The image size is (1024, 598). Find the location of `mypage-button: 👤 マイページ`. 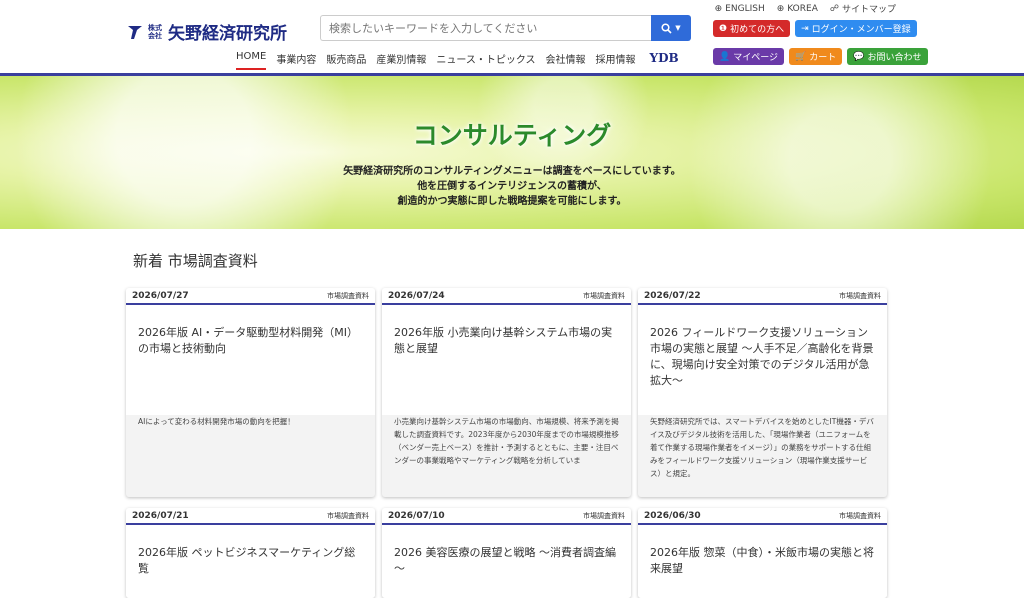

mypage-button: 👤 マイページ is located at coordinates (749, 56).